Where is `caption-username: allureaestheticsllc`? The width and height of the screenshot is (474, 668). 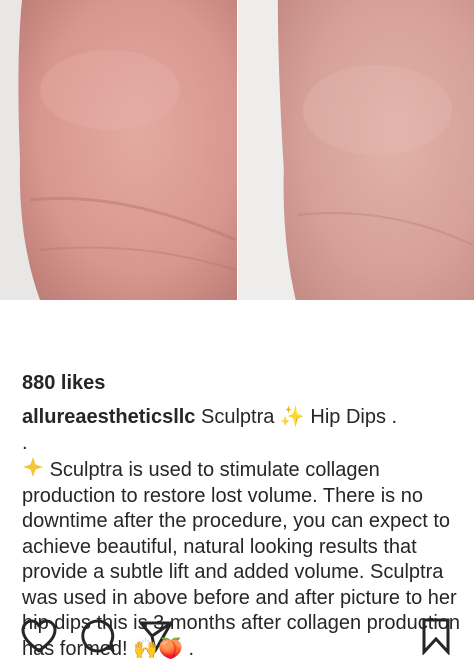
caption-username: allureaestheticsllc is located at coordinates (108, 417).